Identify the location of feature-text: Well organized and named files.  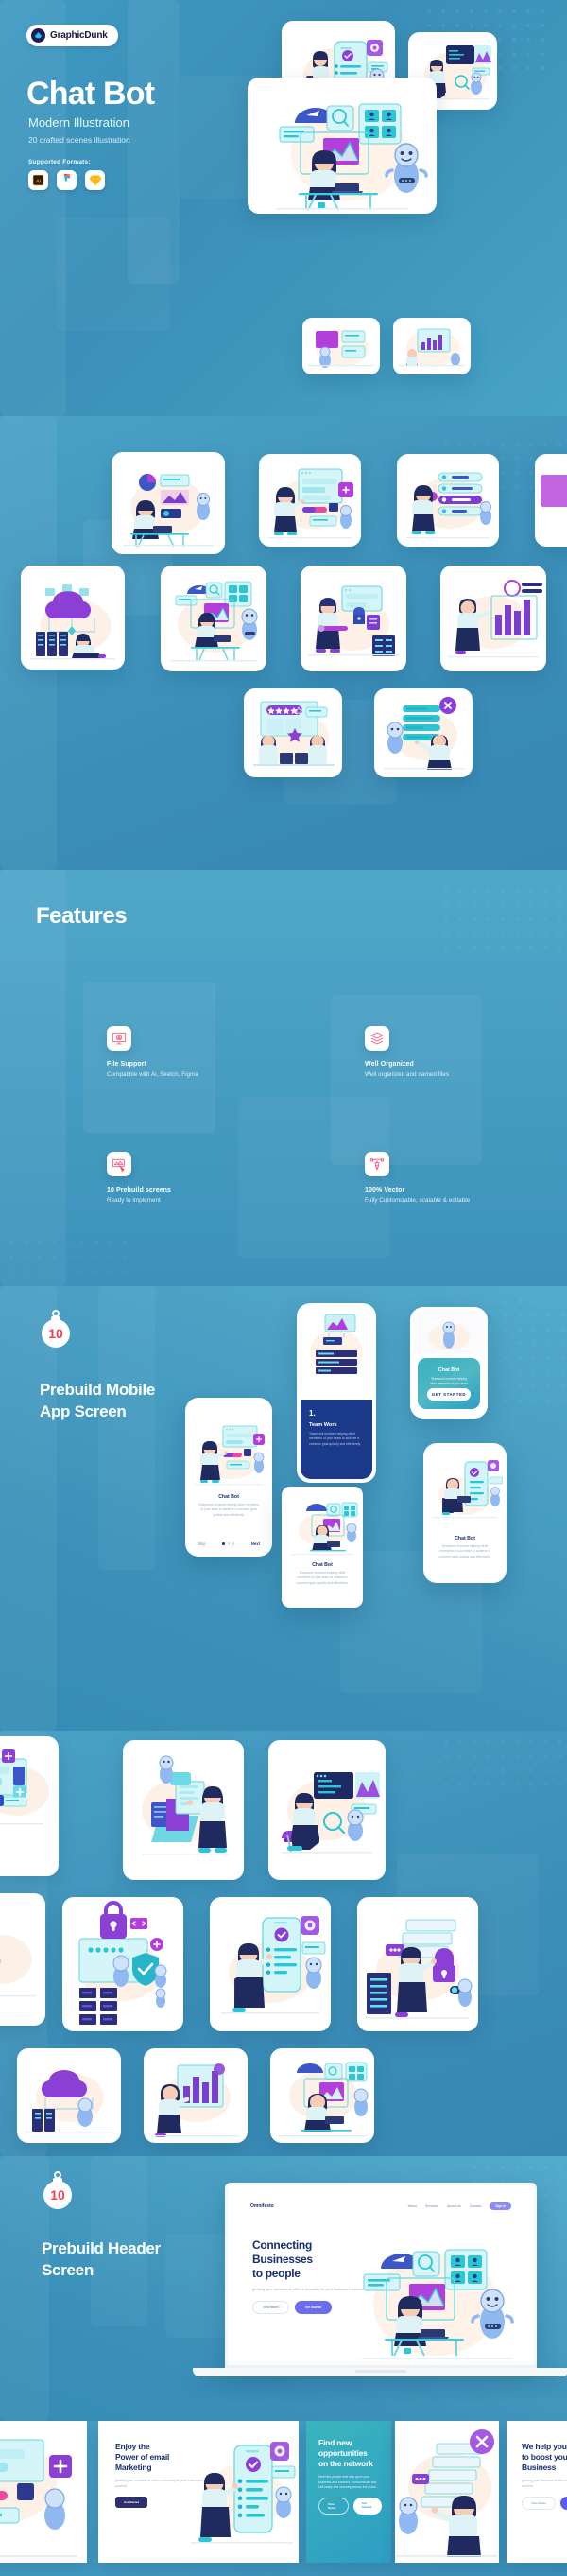
(407, 1074).